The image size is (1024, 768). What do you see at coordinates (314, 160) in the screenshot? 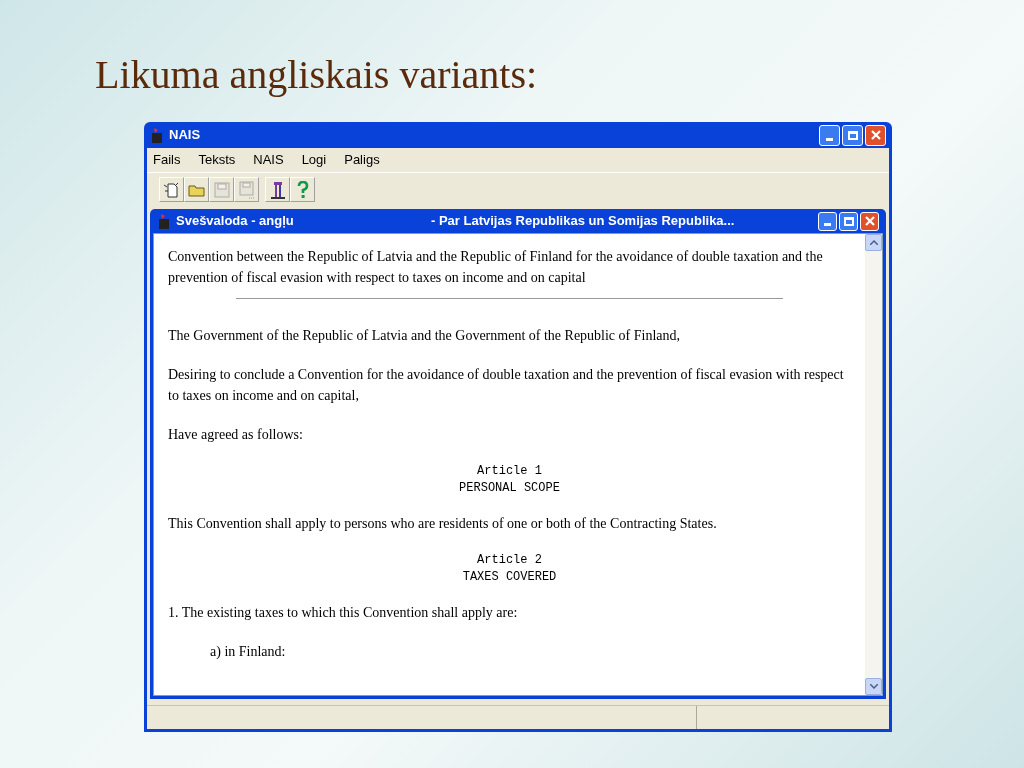
I see `menu-item: Logi` at bounding box center [314, 160].